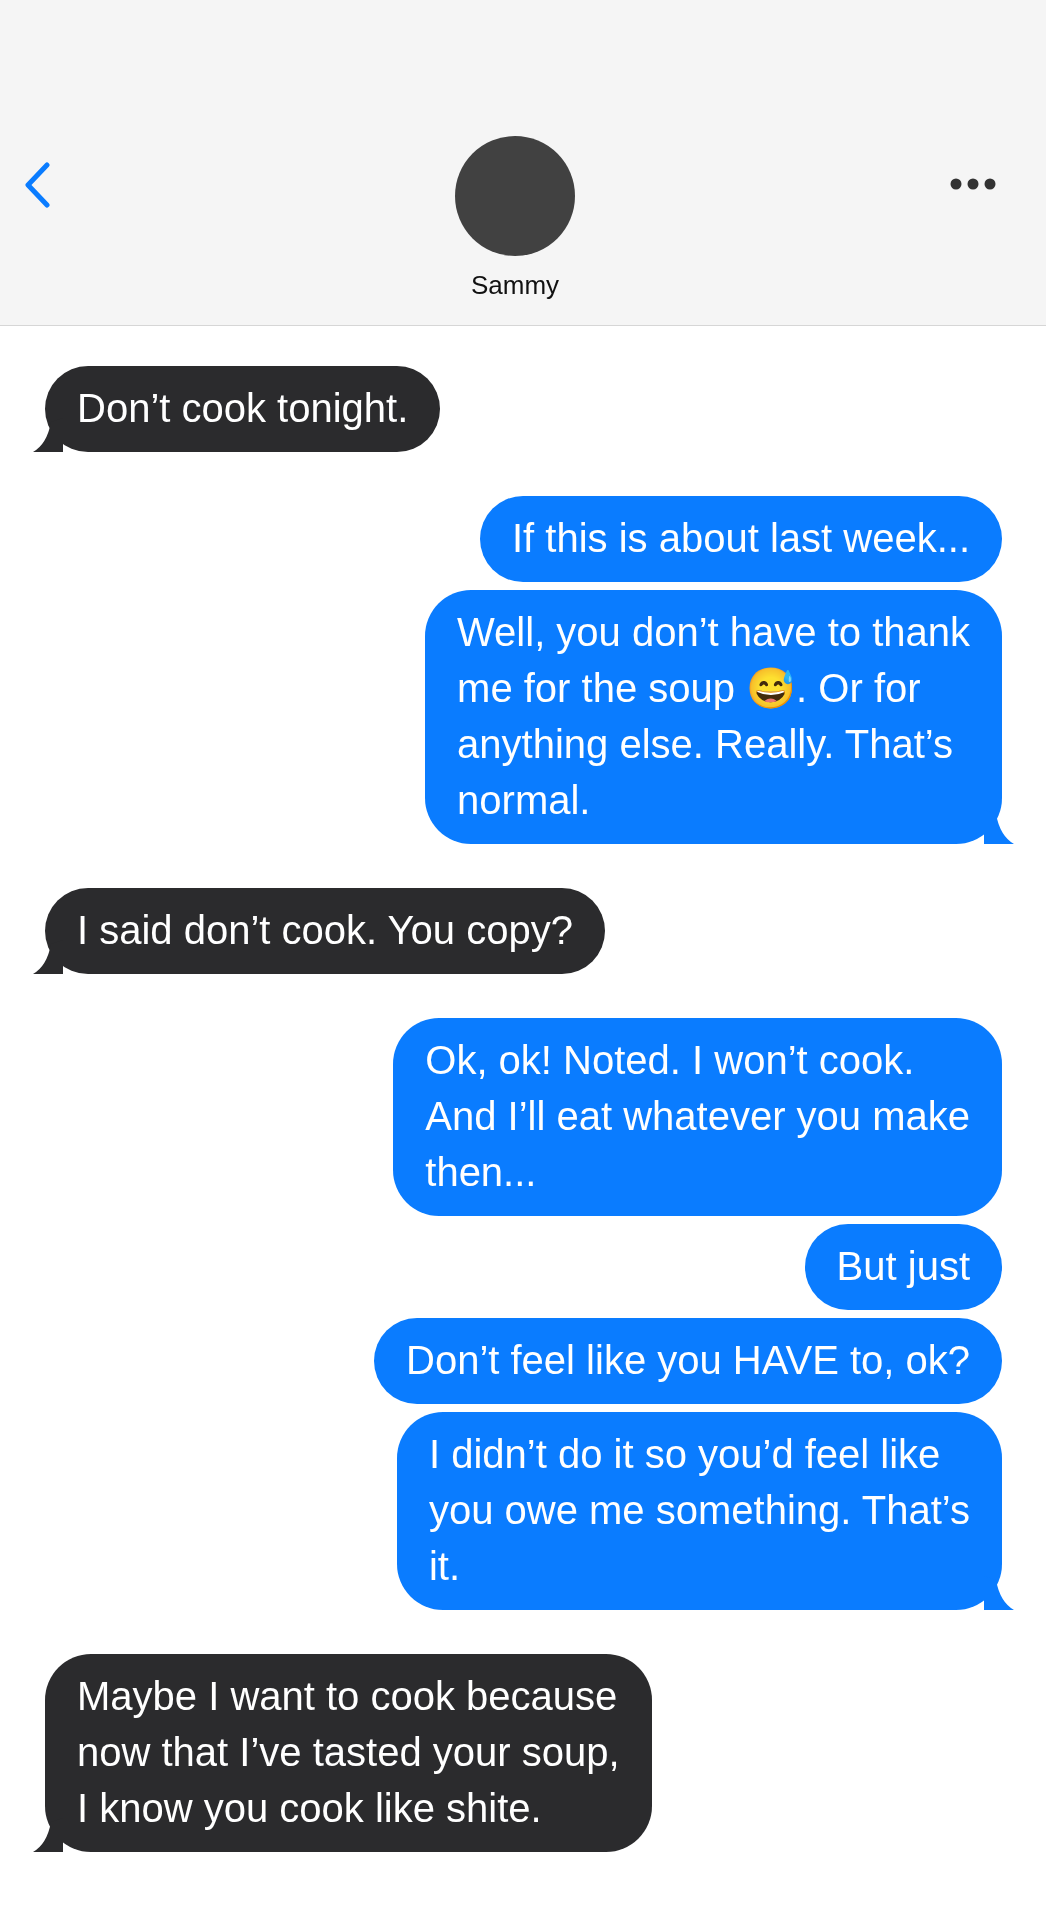  Describe the element at coordinates (515, 285) in the screenshot. I see `contact-name: Sammy` at that location.